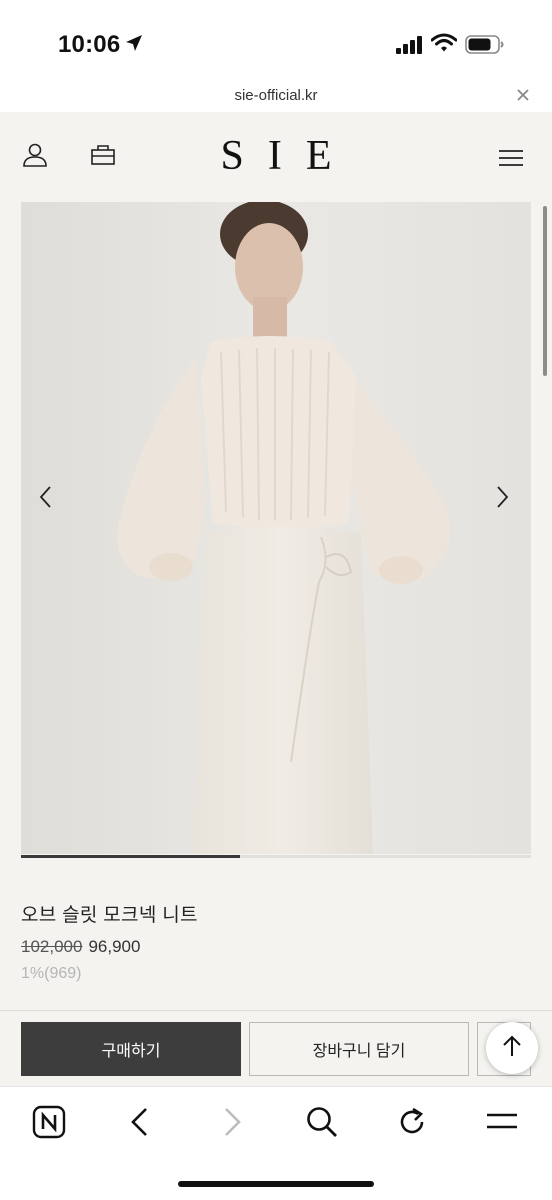  What do you see at coordinates (276, 856) in the screenshot?
I see `image-progress-bar` at bounding box center [276, 856].